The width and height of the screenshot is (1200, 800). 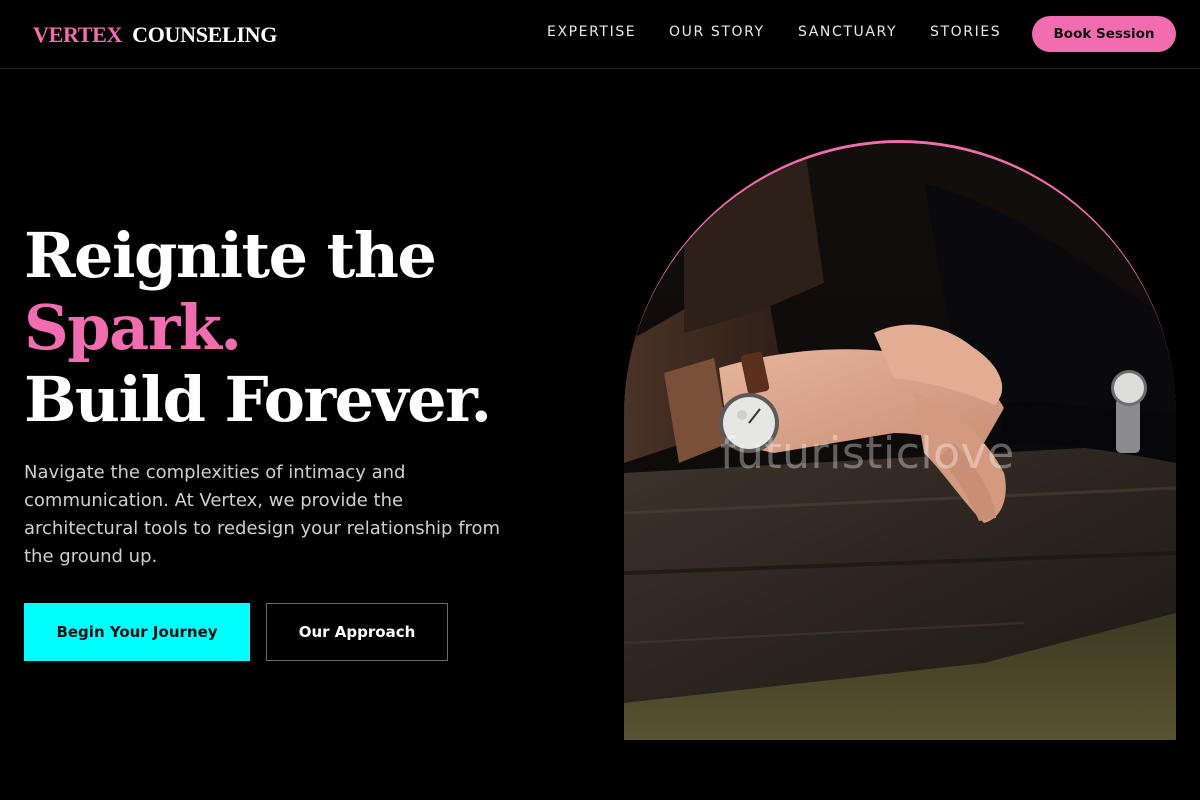 What do you see at coordinates (258, 399) in the screenshot?
I see `headline-line-3: Build Forever.` at bounding box center [258, 399].